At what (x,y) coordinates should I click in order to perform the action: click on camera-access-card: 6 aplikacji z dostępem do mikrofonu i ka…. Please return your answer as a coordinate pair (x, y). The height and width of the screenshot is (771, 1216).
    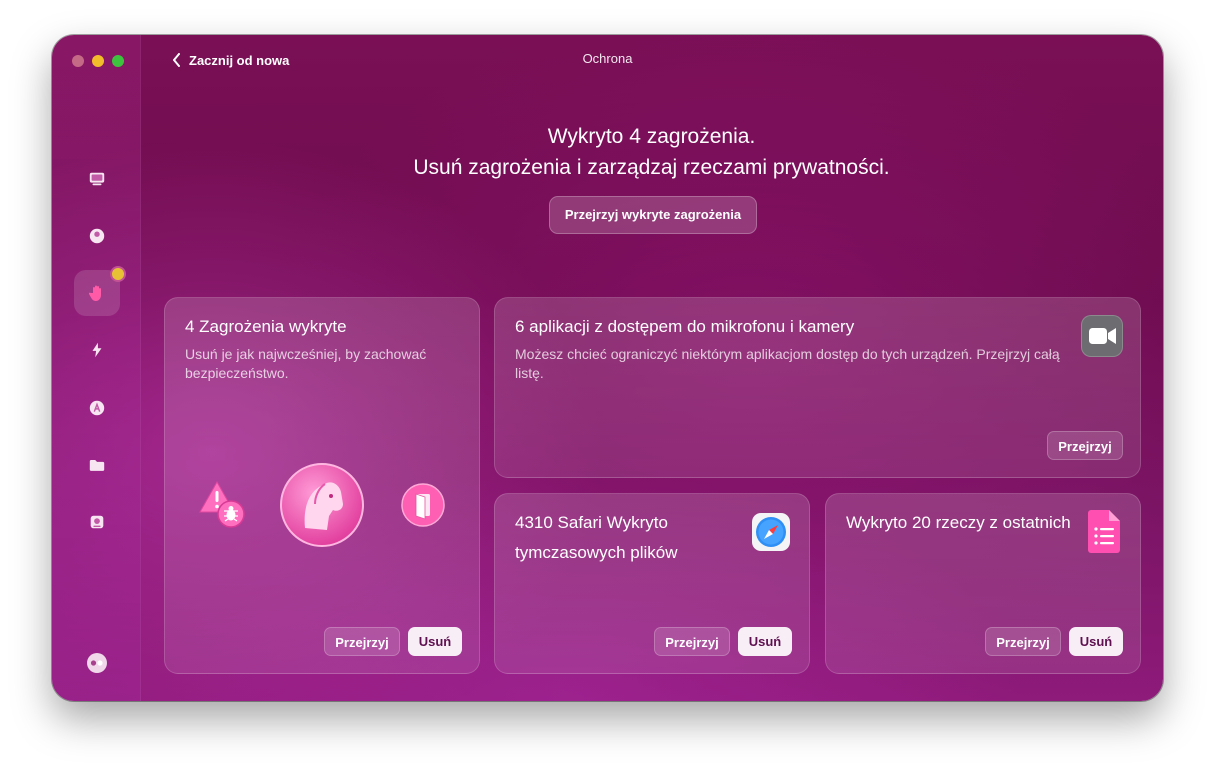
    Looking at the image, I should click on (817, 387).